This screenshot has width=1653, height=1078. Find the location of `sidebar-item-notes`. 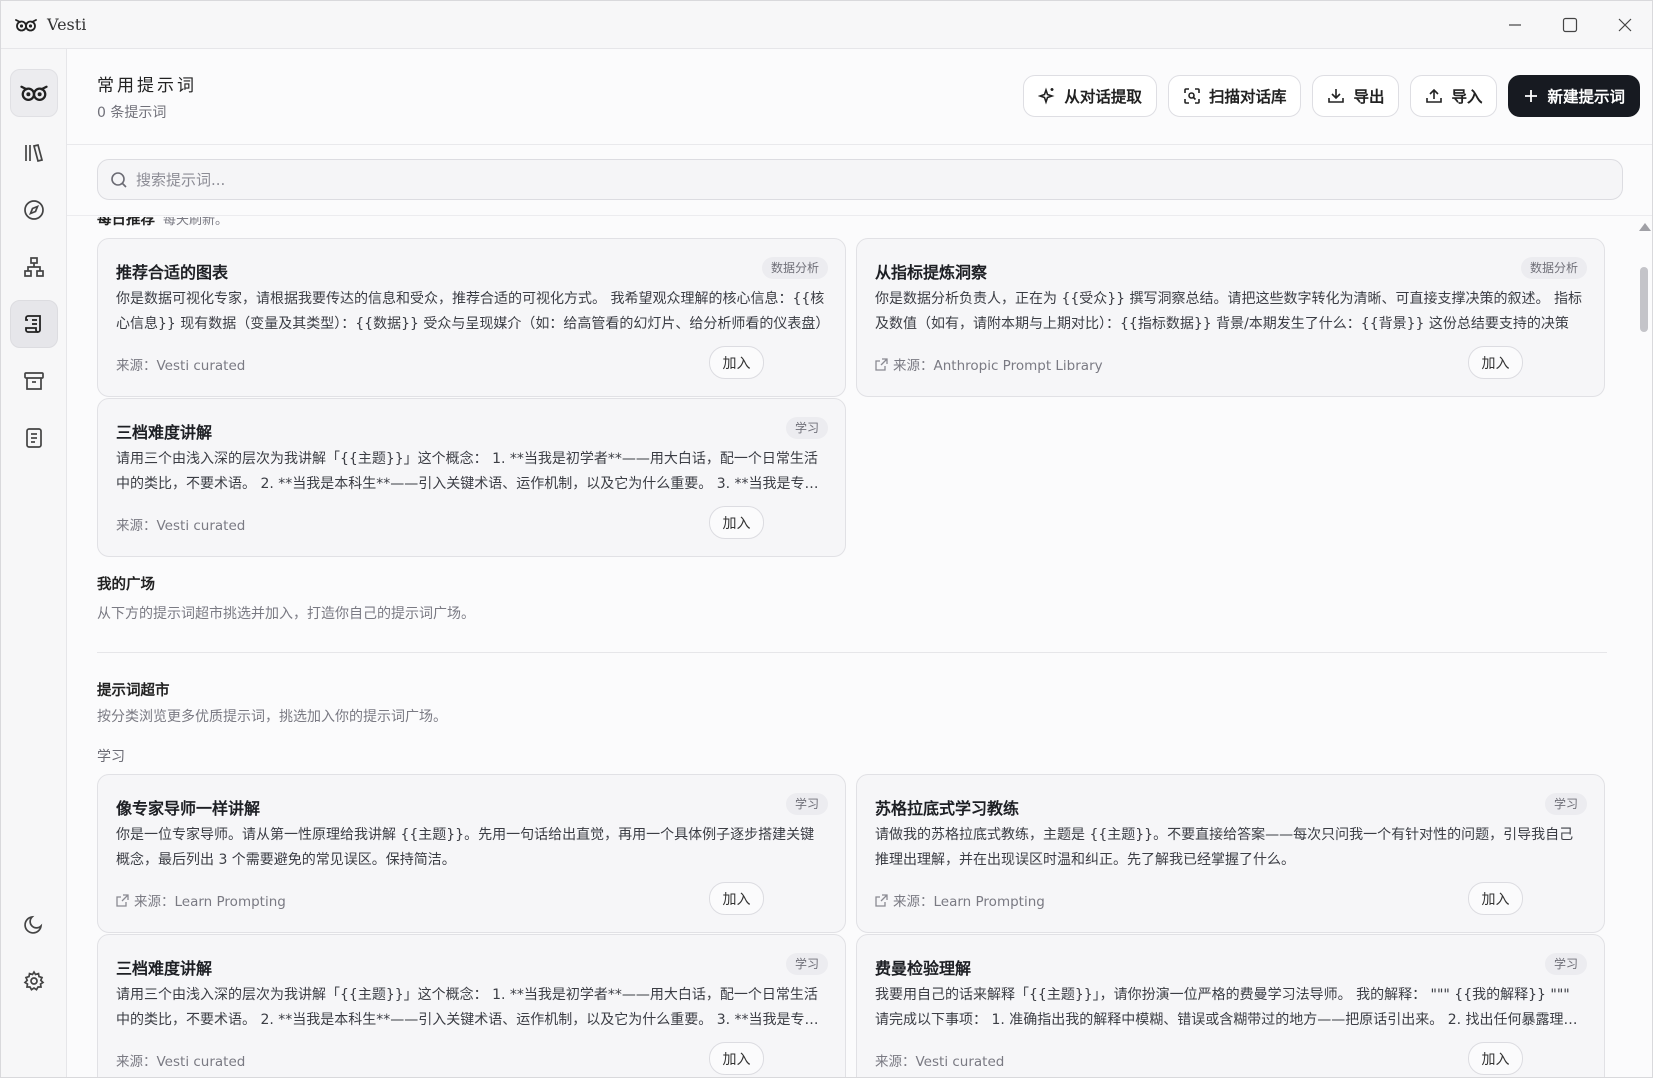

sidebar-item-notes is located at coordinates (34, 438).